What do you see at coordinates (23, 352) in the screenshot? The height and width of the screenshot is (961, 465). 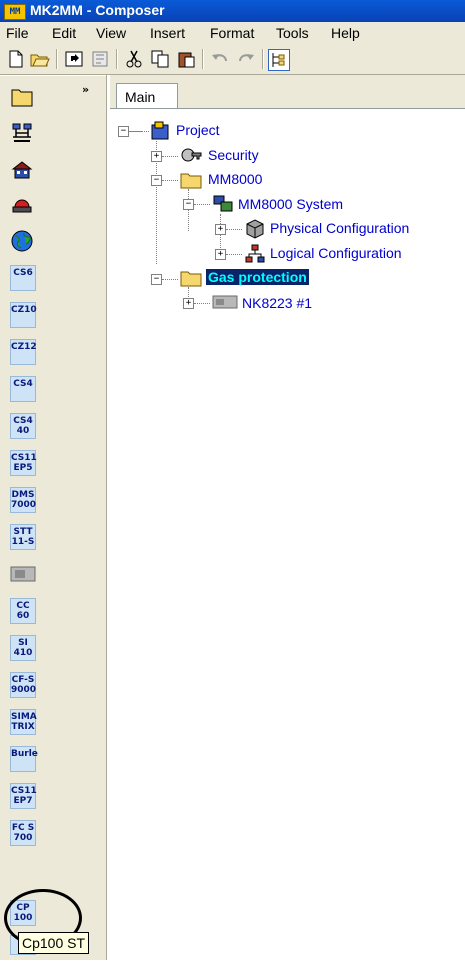 I see `palette-item-cz12: CZ12` at bounding box center [23, 352].